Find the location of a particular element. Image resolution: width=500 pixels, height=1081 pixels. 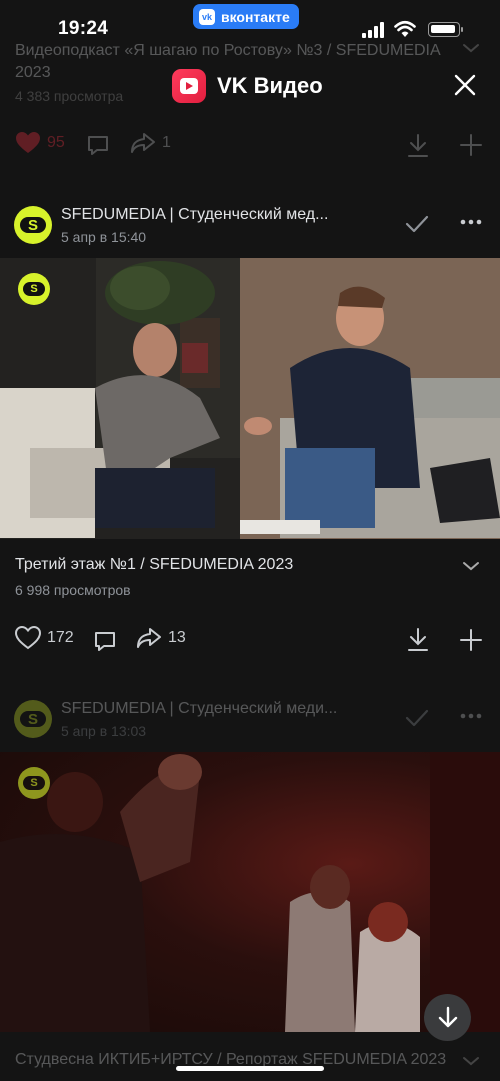

arrow-down-icon is located at coordinates (447, 1016).